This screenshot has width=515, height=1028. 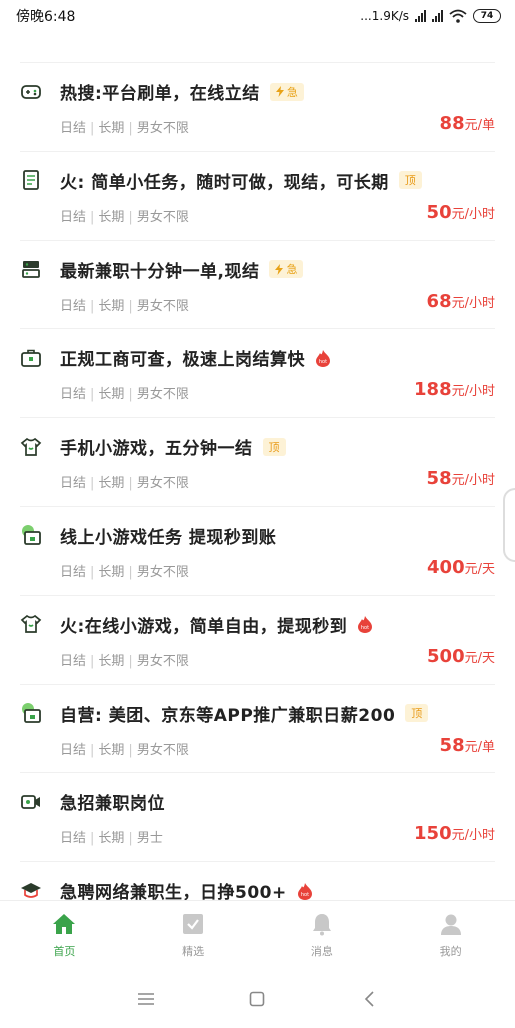 What do you see at coordinates (450, 924) in the screenshot?
I see `user-icon` at bounding box center [450, 924].